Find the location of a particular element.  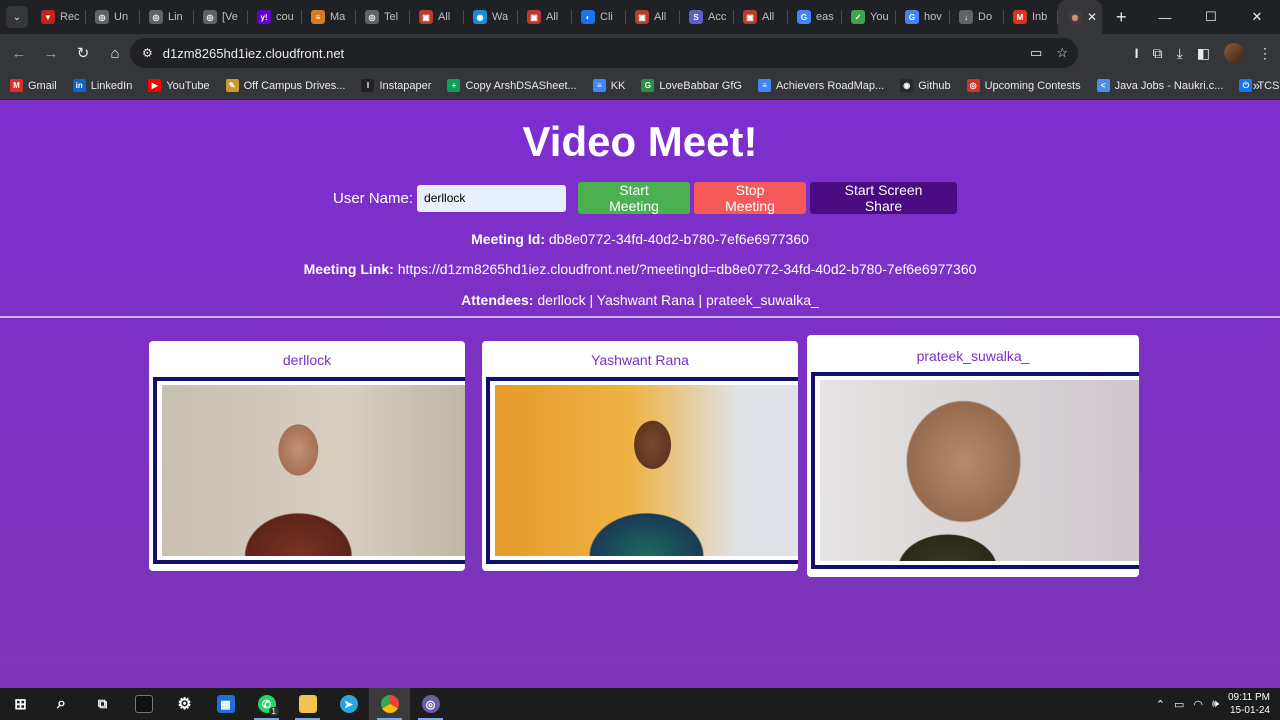

tab-favicon-icon: ↓ is located at coordinates (966, 17).